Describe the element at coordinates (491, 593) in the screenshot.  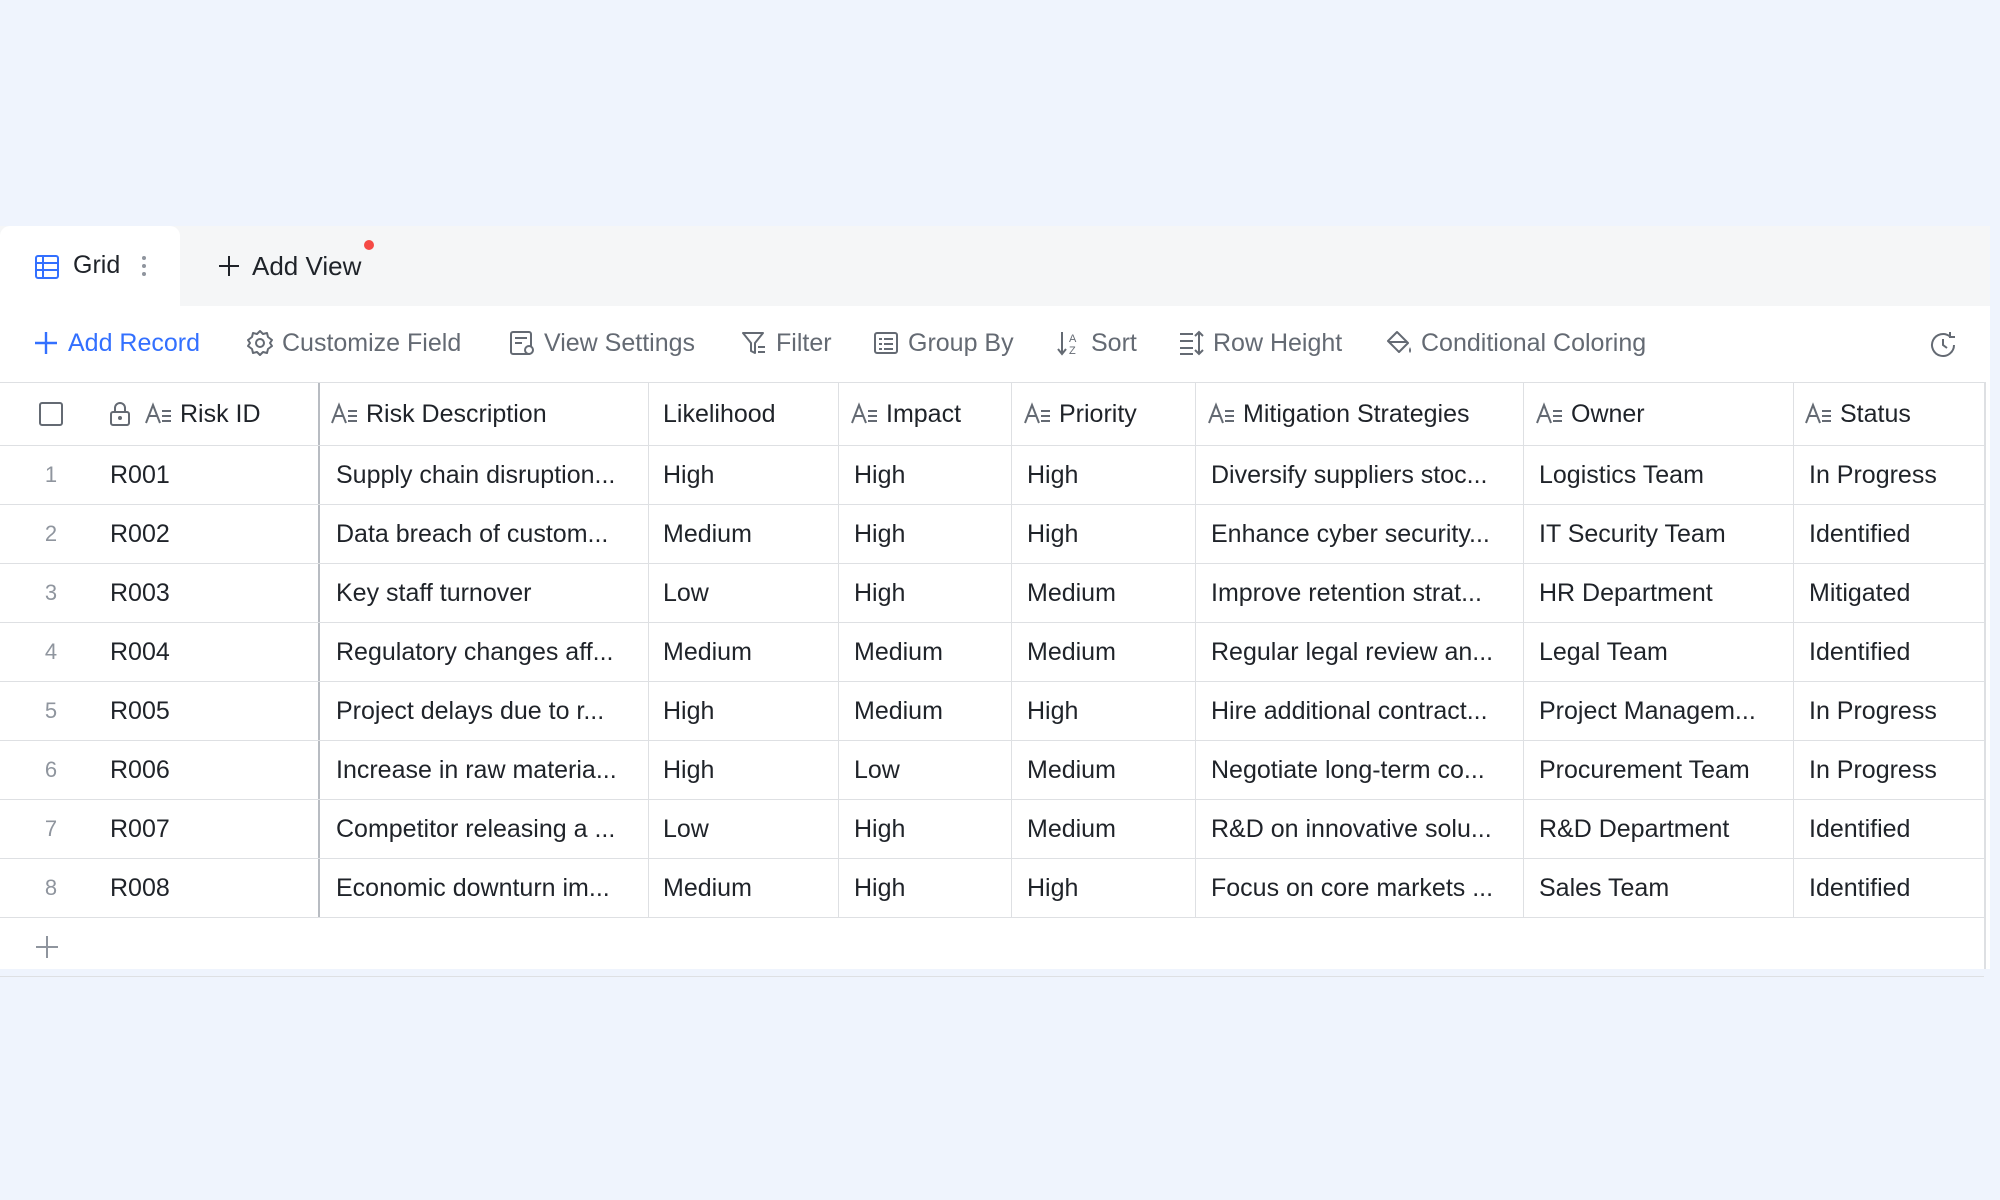
I see `cell-risk-description: Key staff turnover` at that location.